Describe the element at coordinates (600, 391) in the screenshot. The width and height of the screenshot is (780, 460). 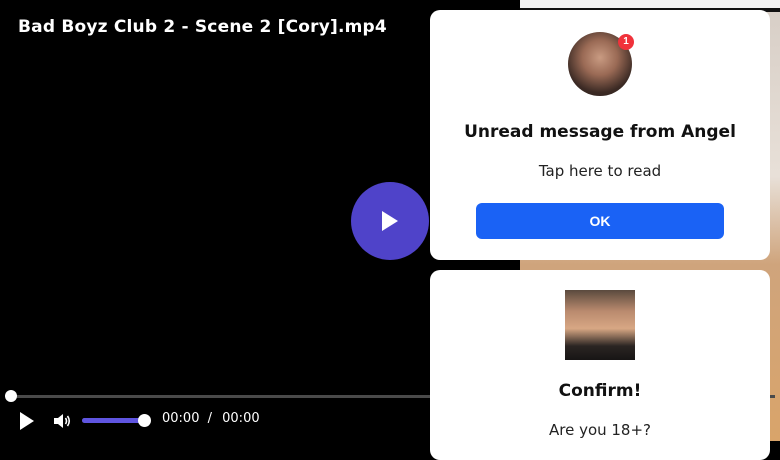
I see `confirm-title: Confirm!` at that location.